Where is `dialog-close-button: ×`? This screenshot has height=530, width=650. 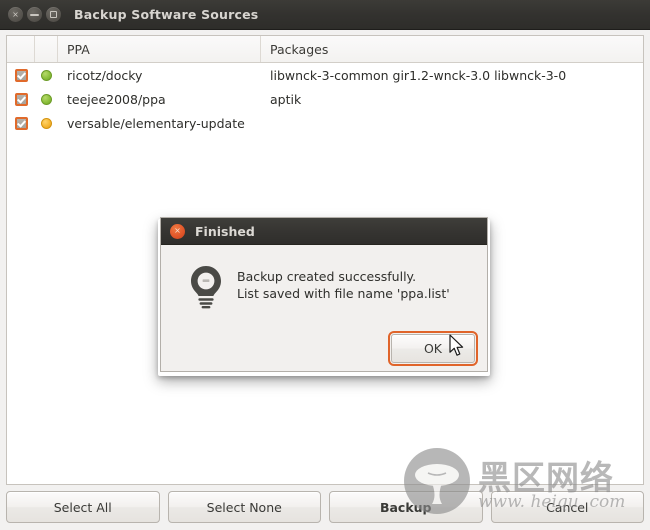
dialog-close-button: × is located at coordinates (177, 231).